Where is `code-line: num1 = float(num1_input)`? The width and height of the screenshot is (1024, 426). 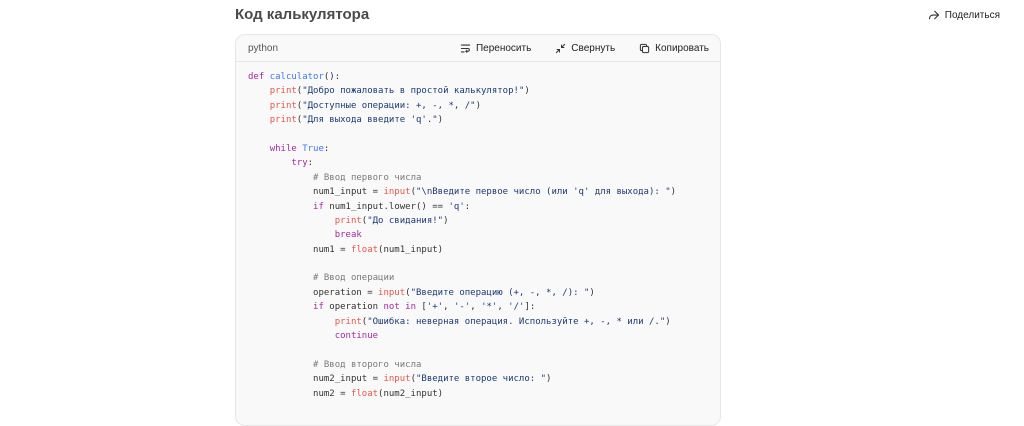
code-line: num1 = float(num1_input) is located at coordinates (478, 250).